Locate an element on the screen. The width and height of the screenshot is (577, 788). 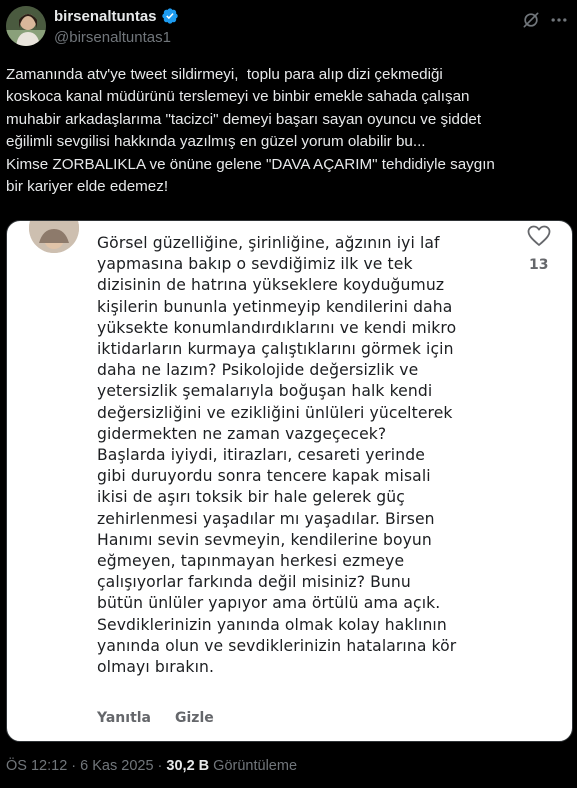
views-label: Görüntüleme is located at coordinates (253, 766).